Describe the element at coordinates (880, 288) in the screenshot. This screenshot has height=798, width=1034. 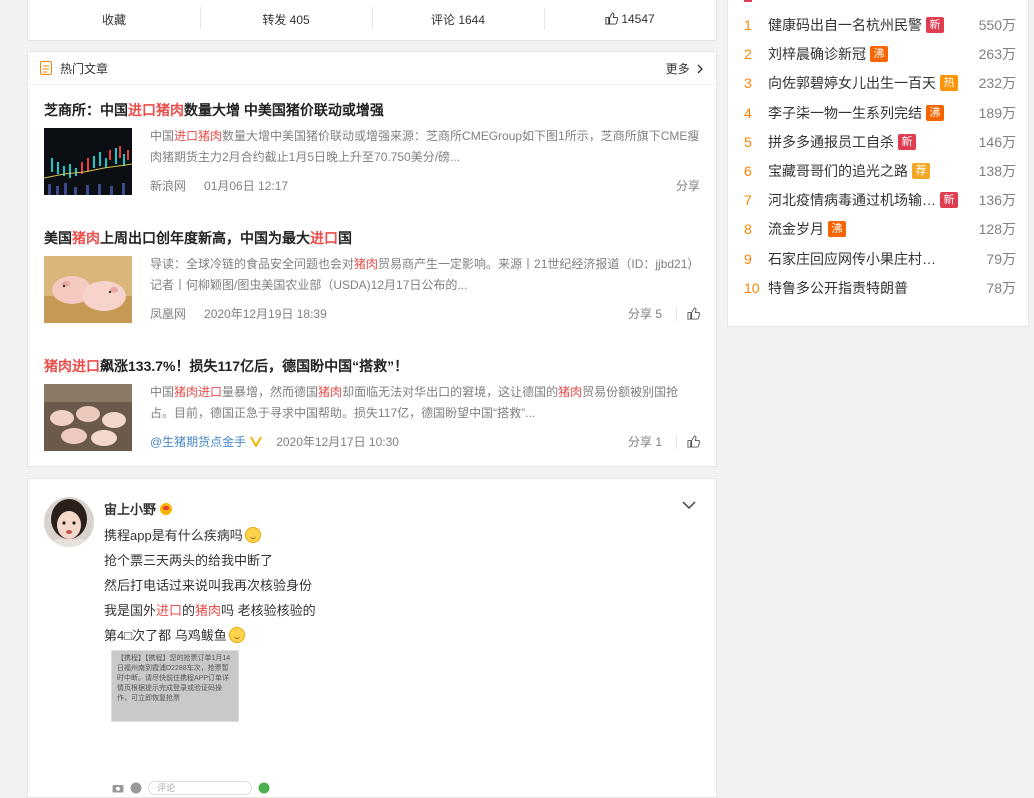
I see `hot-search-item: 10 特鲁多公开指责特朗普 78万` at that location.